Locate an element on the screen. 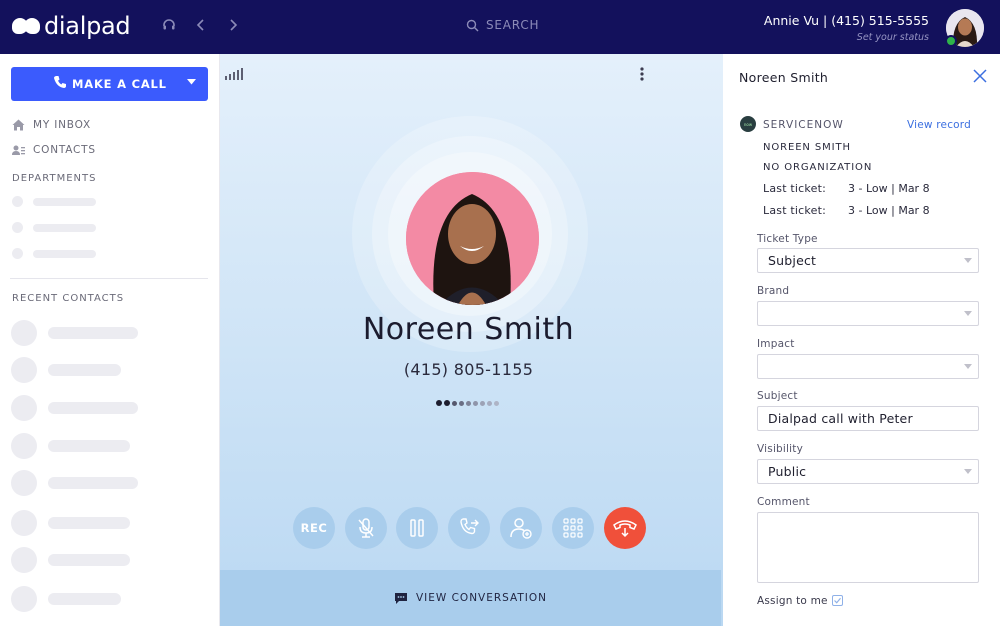 Image resolution: width=1000 pixels, height=626 pixels. visibility-select: Public is located at coordinates (868, 471).